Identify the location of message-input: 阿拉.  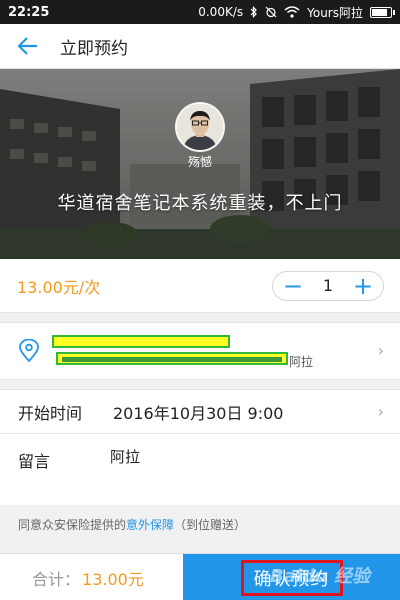
(125, 456).